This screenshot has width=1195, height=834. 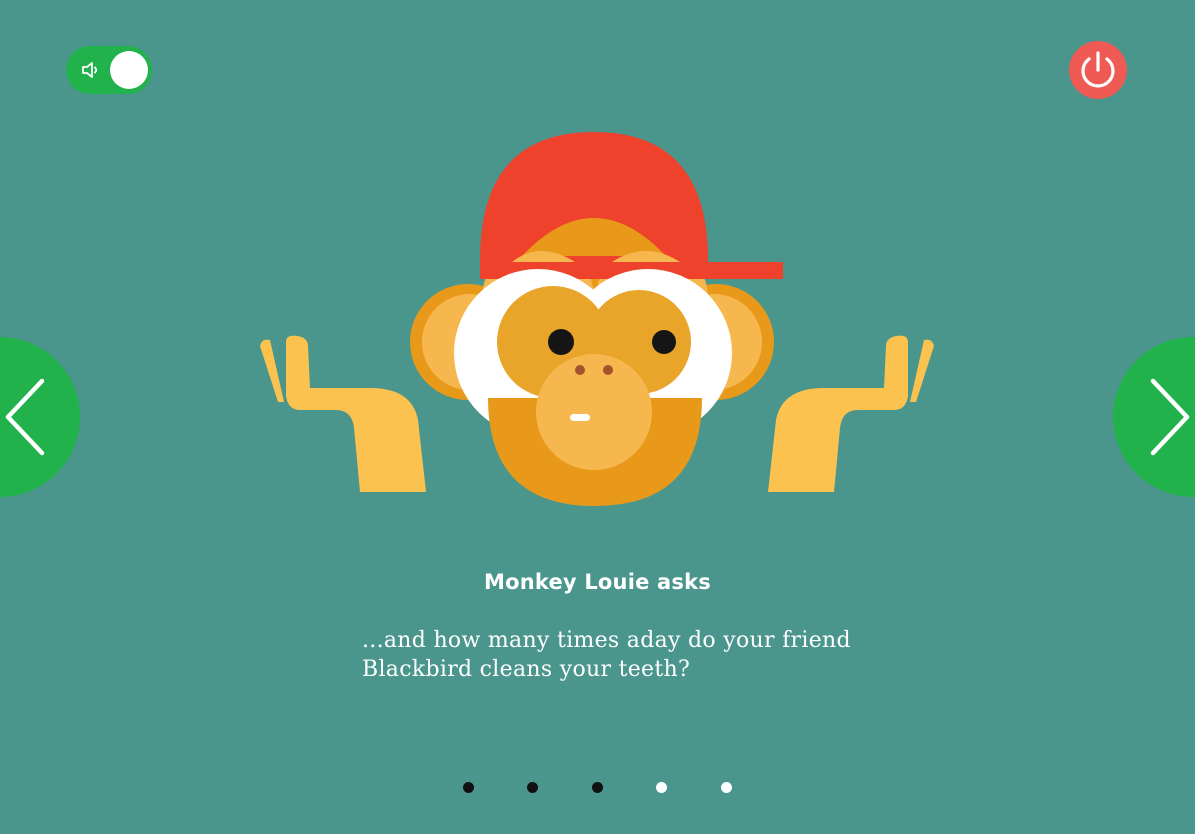 I want to click on power-icon, so click(x=1098, y=69).